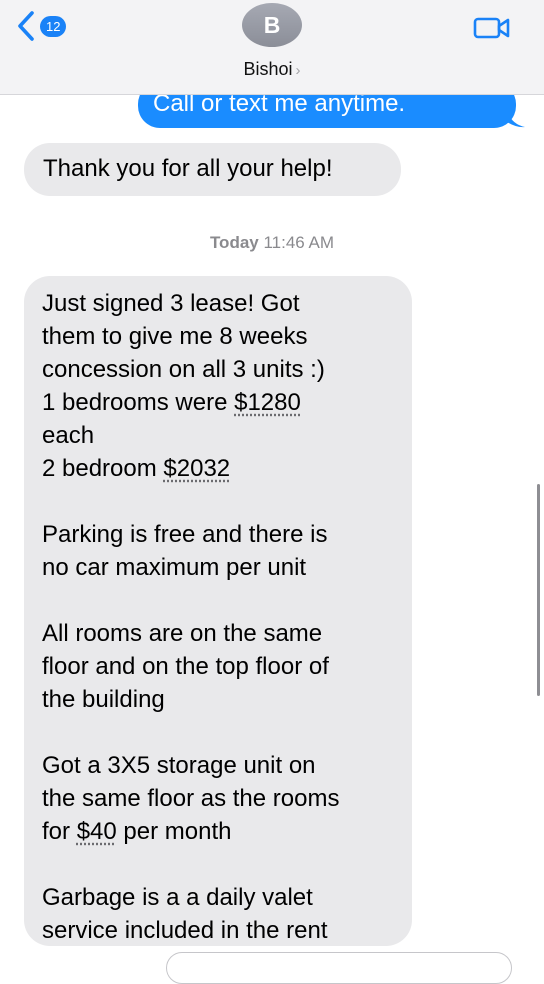 This screenshot has width=544, height=984. What do you see at coordinates (191, 798) in the screenshot?
I see `message-line: the same floor as the rooms` at bounding box center [191, 798].